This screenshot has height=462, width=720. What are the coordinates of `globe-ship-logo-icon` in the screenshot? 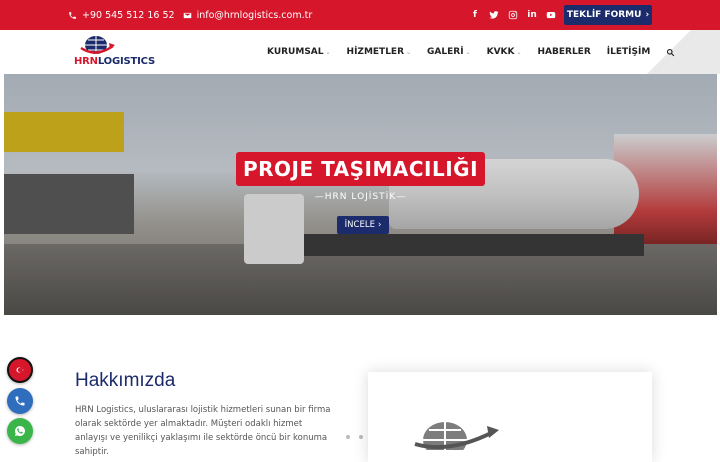 It's located at (97, 45).